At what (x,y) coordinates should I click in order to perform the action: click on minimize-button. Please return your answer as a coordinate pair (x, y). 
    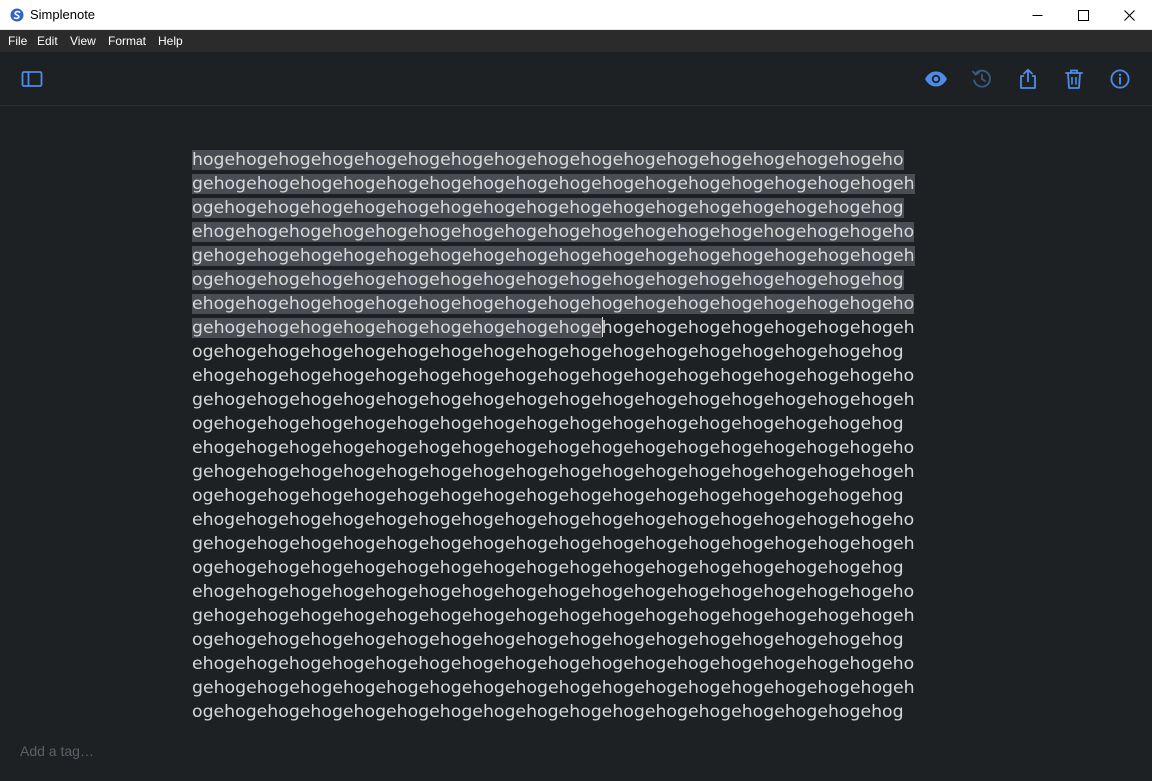
    Looking at the image, I should click on (1037, 15).